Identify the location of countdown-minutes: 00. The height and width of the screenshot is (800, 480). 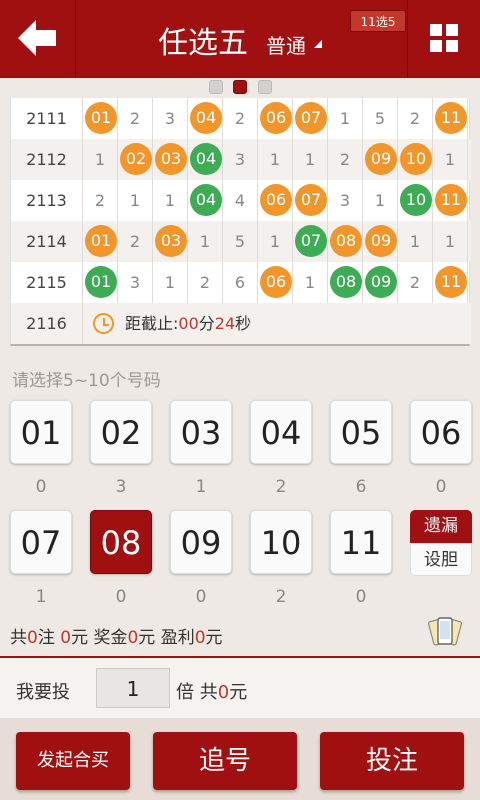
(188, 323).